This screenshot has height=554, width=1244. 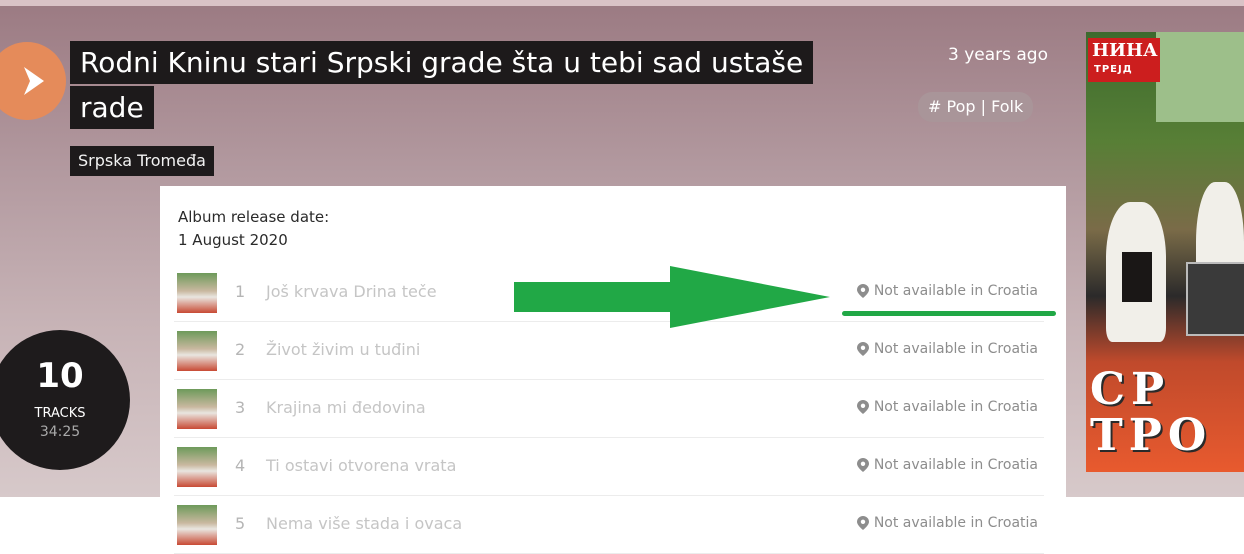 What do you see at coordinates (240, 523) in the screenshot?
I see `track-number: 5` at bounding box center [240, 523].